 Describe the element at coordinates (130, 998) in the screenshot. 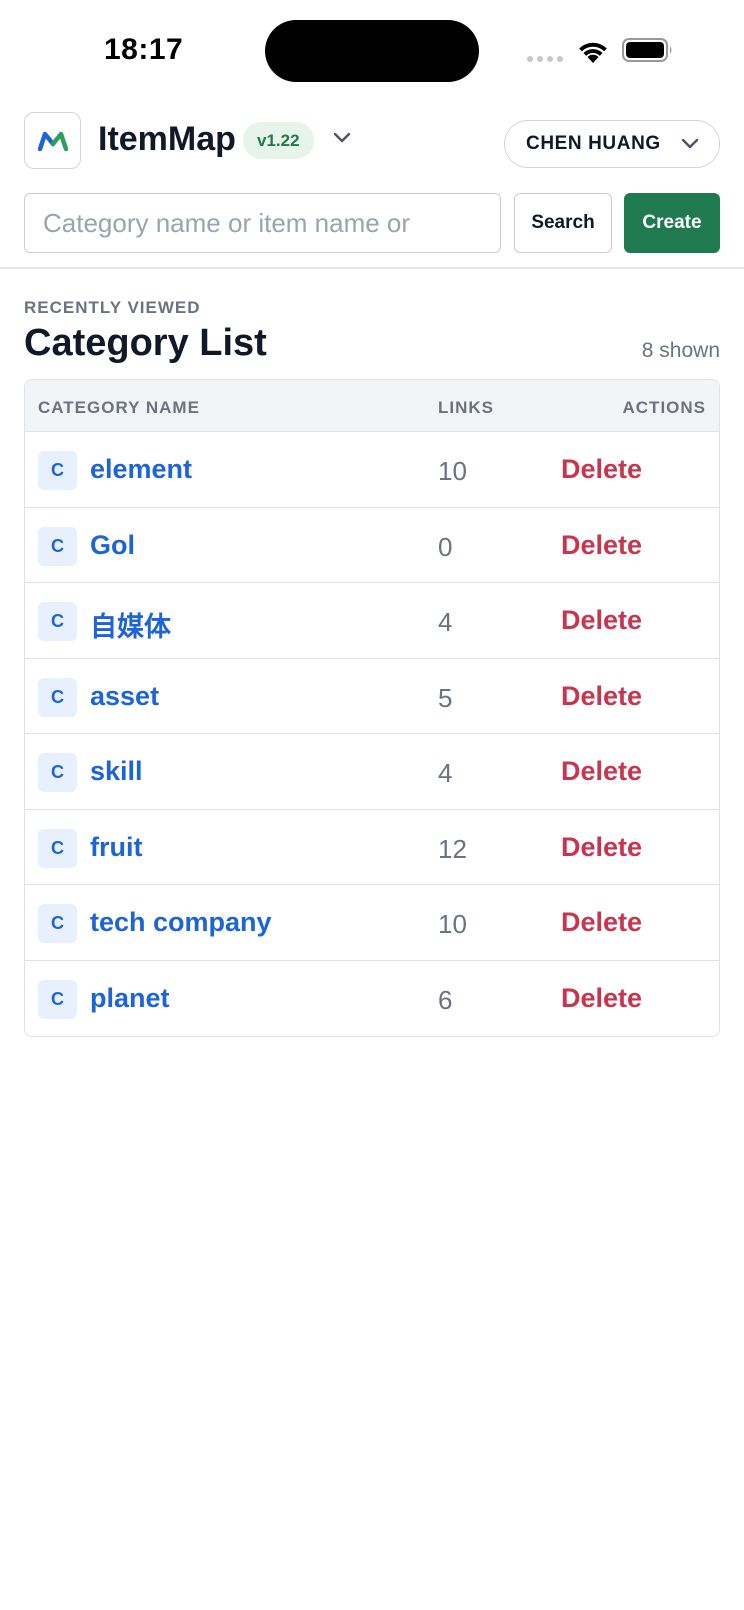

I see `category-link: planet` at that location.